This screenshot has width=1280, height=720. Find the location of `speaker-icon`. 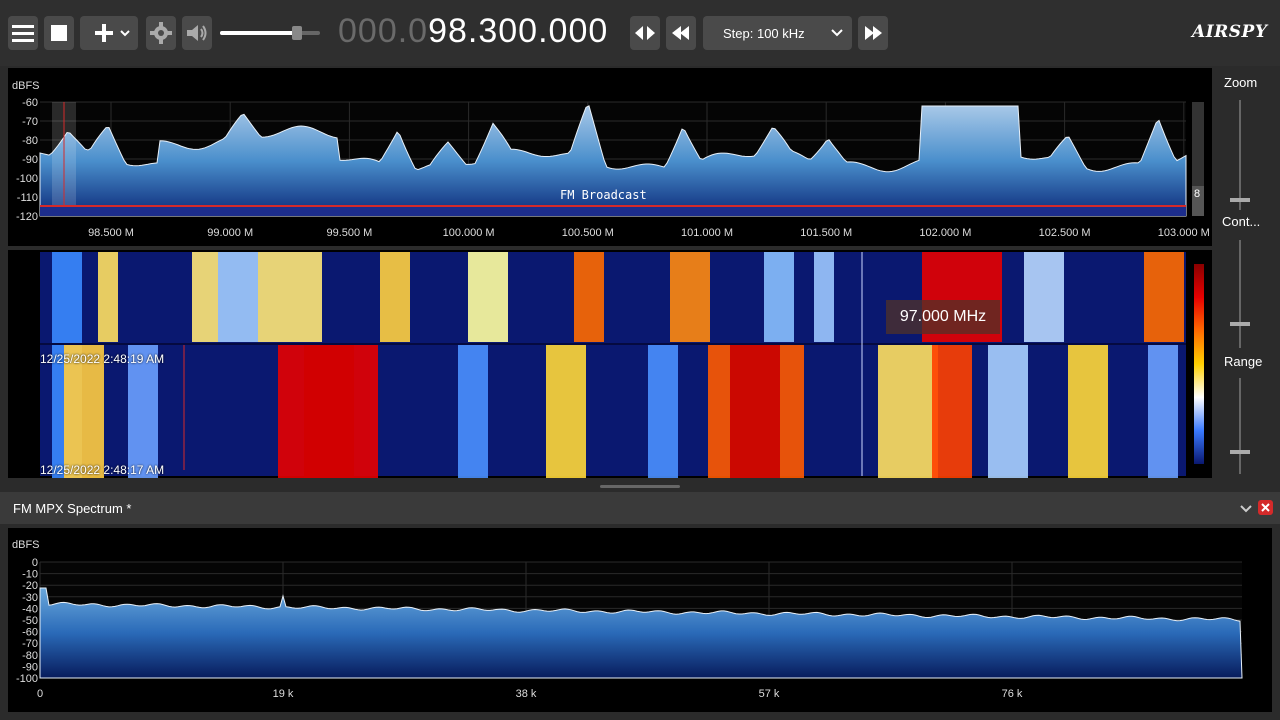

speaker-icon is located at coordinates (197, 33).